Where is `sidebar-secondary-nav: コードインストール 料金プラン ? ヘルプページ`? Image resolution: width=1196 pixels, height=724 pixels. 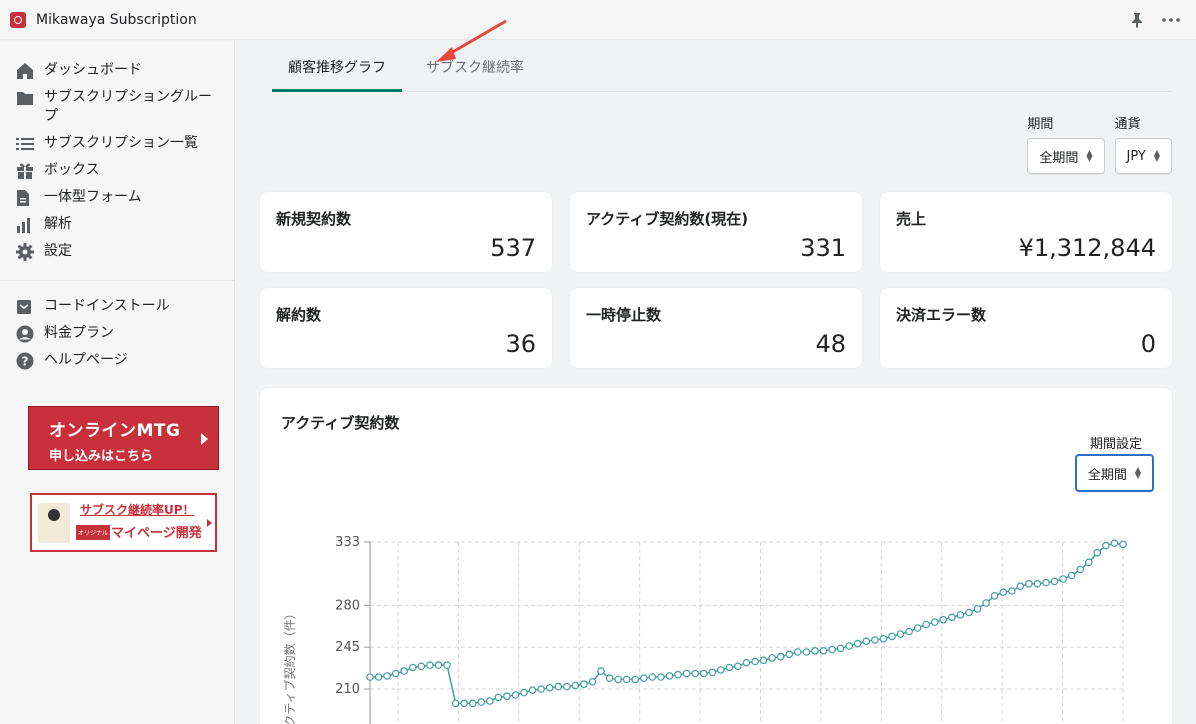 sidebar-secondary-nav: コードインストール 料金プラン ? ヘルプページ is located at coordinates (117, 333).